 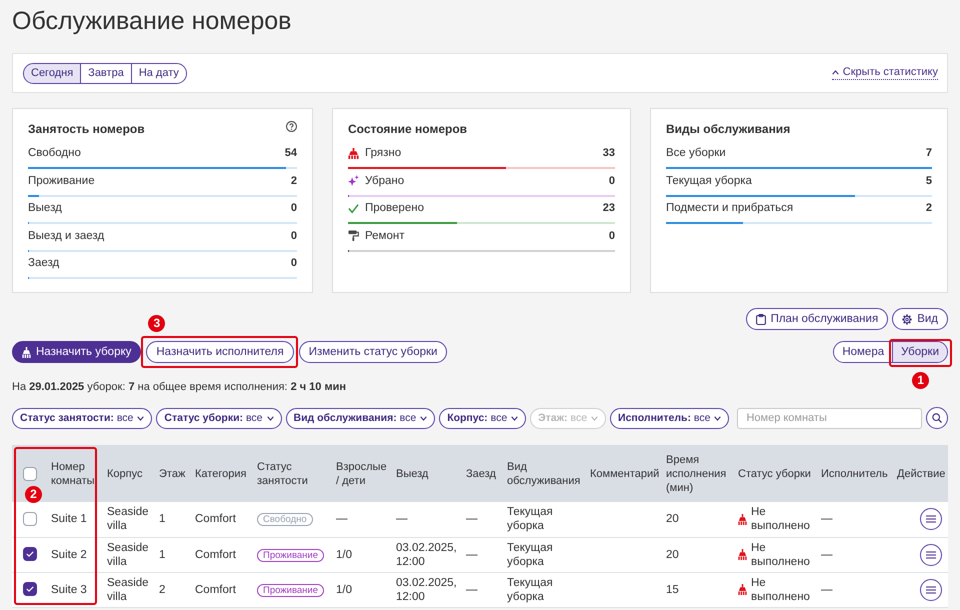 I want to click on room-search-field: Номер комнаты, so click(x=829, y=418).